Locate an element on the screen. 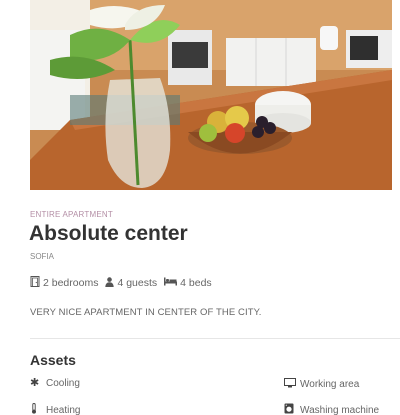  beds-label: 4 beds is located at coordinates (196, 283).